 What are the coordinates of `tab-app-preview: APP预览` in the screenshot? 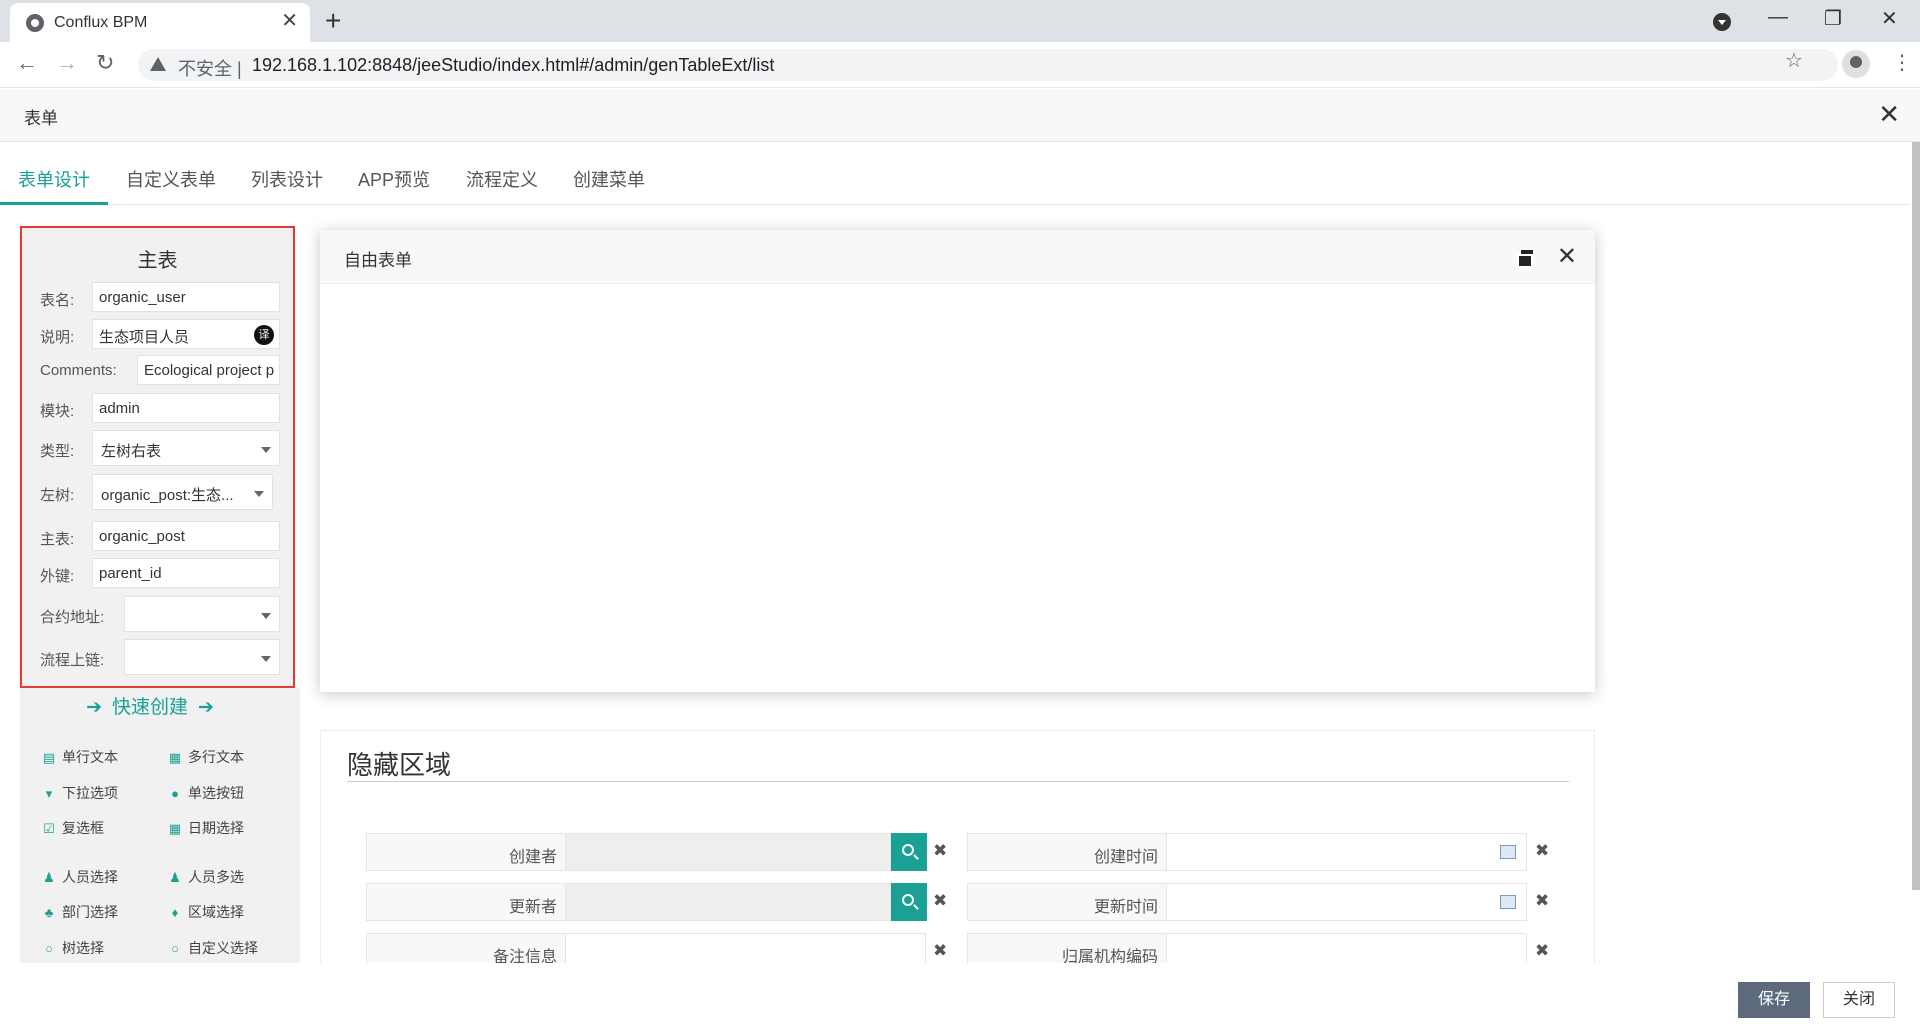 It's located at (394, 179).